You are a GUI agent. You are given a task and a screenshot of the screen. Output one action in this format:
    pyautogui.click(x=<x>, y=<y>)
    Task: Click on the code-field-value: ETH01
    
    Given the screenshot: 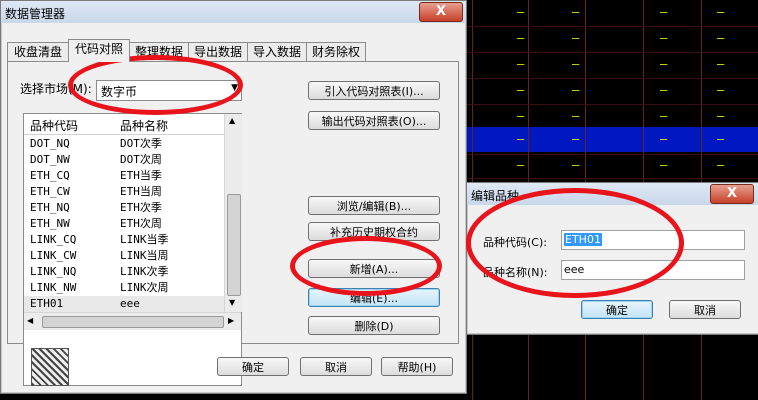 What is the action you would take?
    pyautogui.click(x=583, y=239)
    